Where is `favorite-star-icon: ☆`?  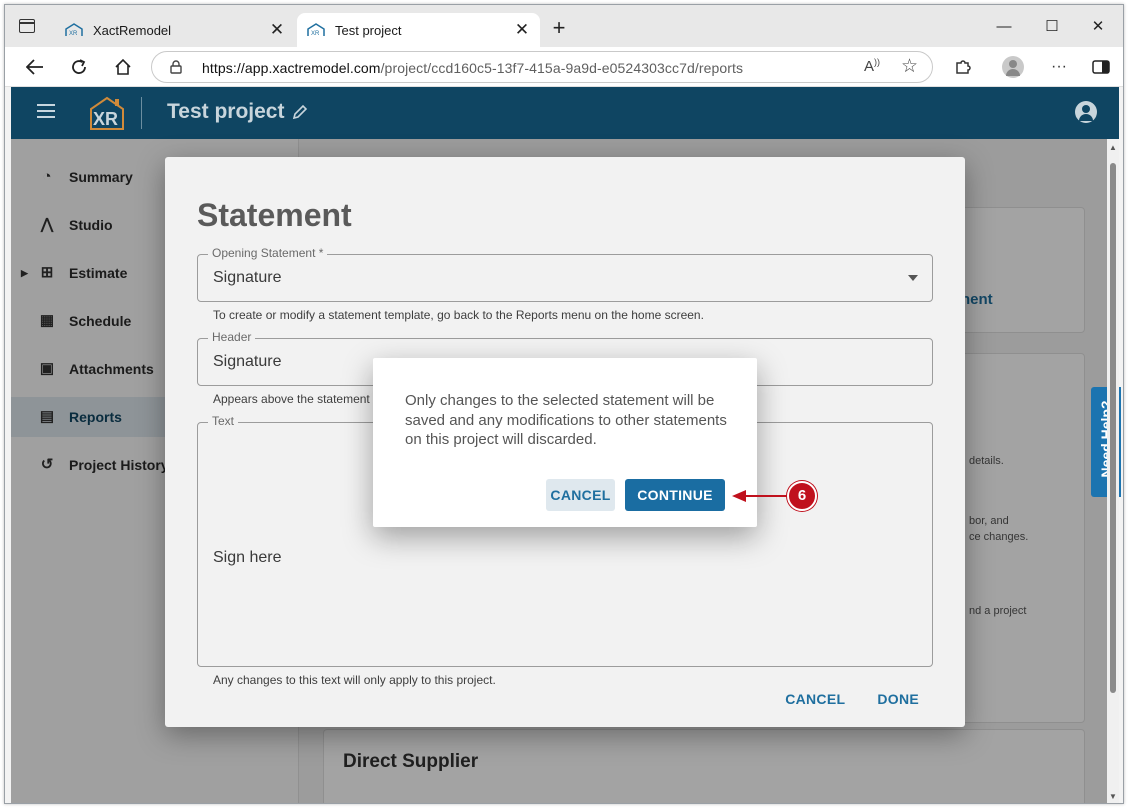 favorite-star-icon: ☆ is located at coordinates (909, 66).